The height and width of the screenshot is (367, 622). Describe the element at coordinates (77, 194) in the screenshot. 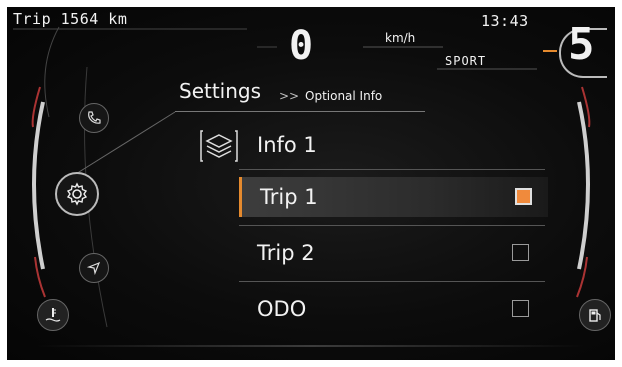

I see `settings-gear-icon` at that location.